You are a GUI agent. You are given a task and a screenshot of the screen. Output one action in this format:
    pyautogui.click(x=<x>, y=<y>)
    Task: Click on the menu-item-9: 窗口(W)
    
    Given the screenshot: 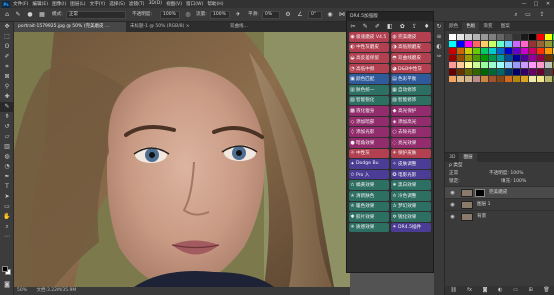 What is the action you would take?
    pyautogui.click(x=194, y=4)
    